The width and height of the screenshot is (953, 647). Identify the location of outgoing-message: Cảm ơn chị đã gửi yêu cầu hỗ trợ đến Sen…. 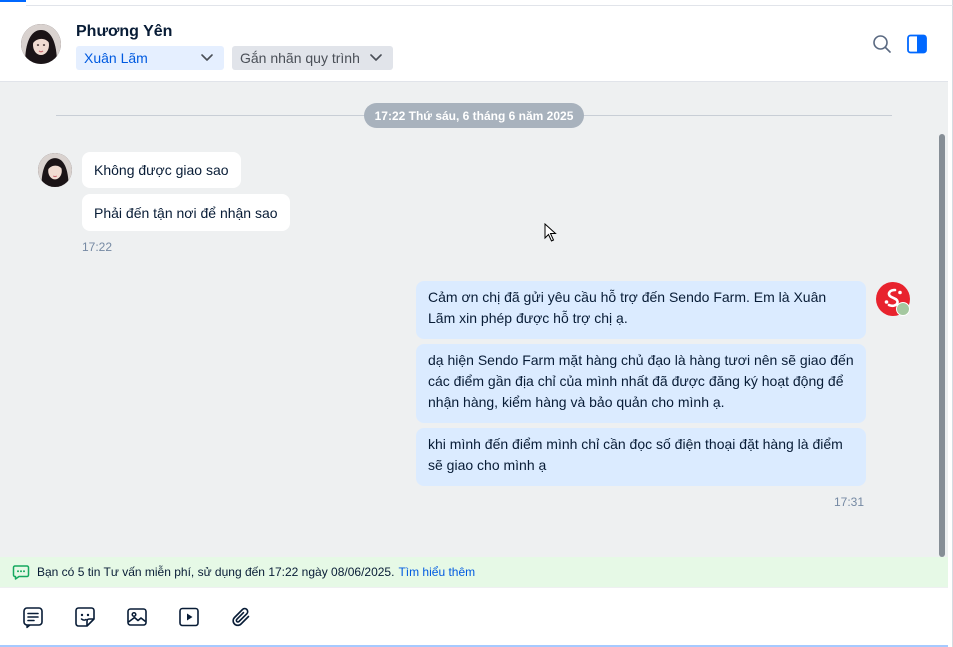
(641, 310).